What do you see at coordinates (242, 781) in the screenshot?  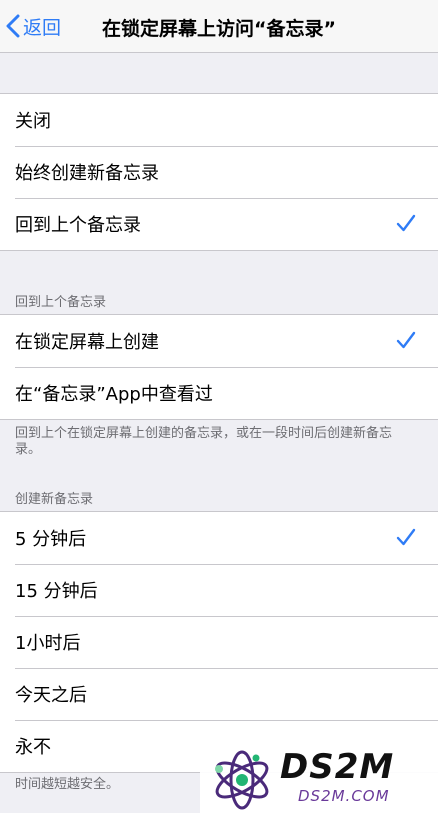 I see `atom-logo-icon` at bounding box center [242, 781].